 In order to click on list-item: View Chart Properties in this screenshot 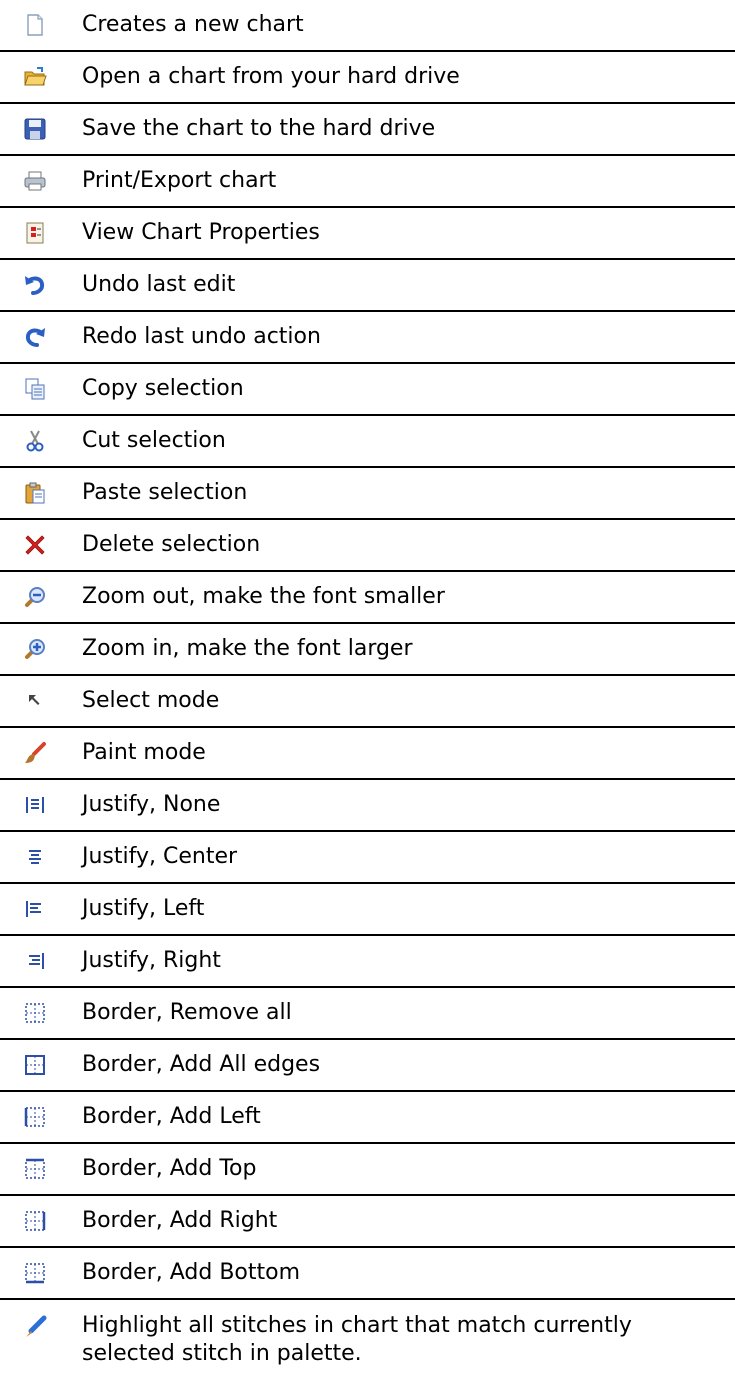, I will do `click(367, 234)`.